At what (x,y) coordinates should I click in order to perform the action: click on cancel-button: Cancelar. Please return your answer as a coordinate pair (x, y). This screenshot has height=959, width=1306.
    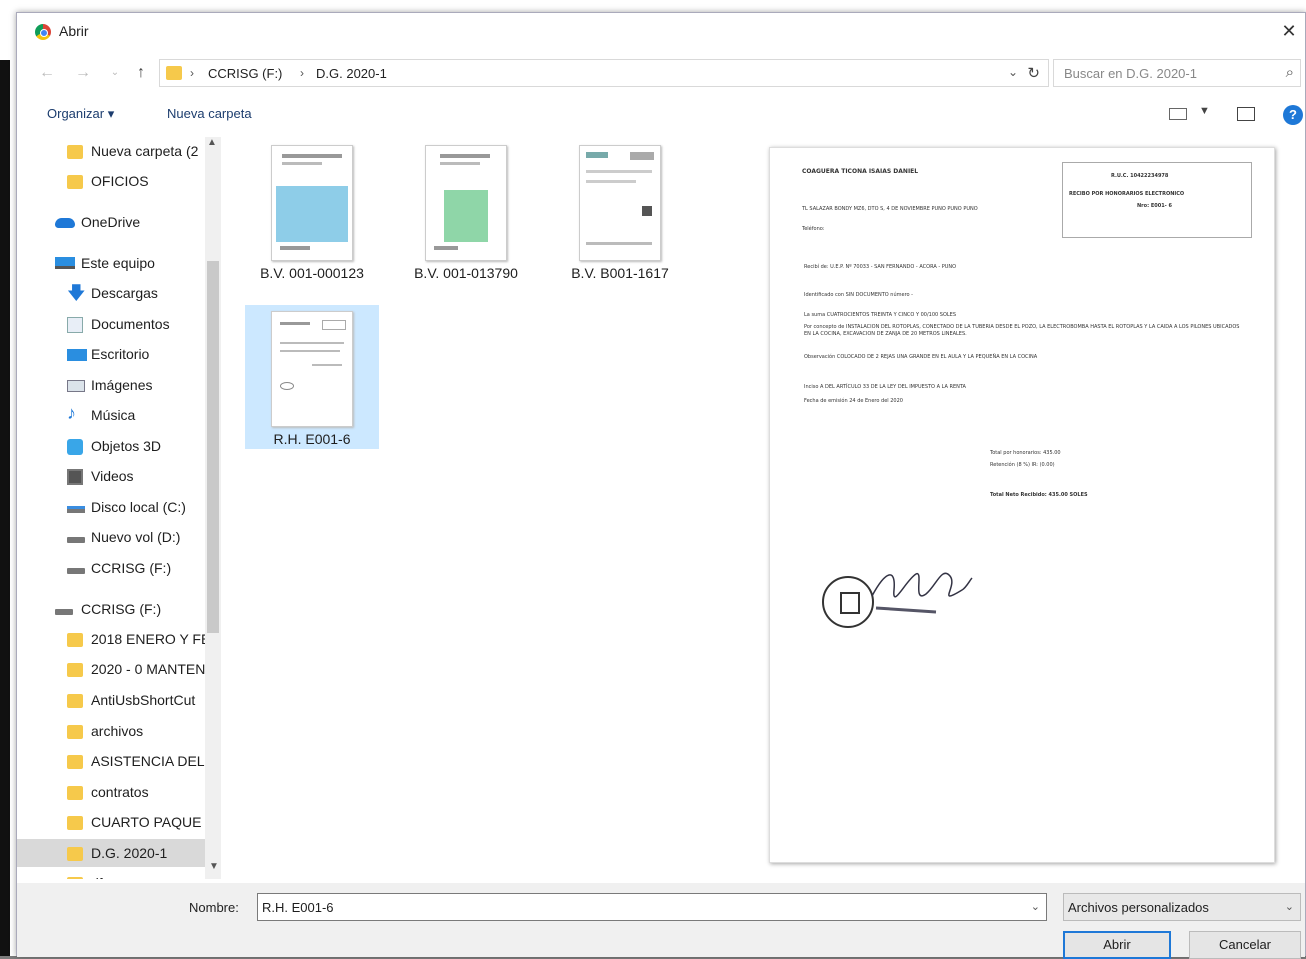
    Looking at the image, I should click on (1245, 945).